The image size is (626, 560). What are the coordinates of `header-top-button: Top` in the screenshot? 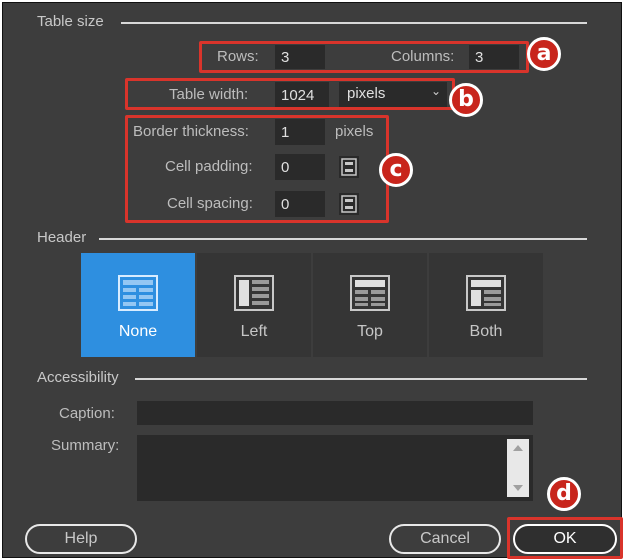 It's located at (370, 305).